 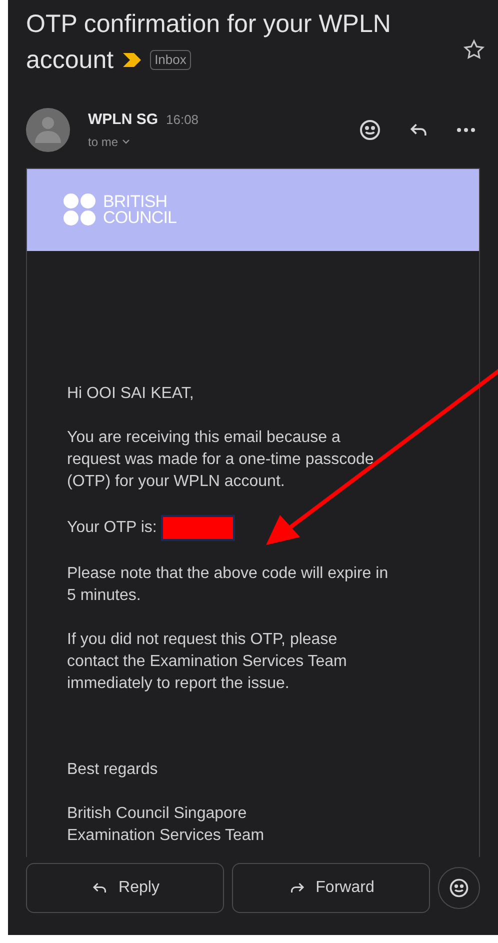 I want to click on logo-dots-icon, so click(x=80, y=210).